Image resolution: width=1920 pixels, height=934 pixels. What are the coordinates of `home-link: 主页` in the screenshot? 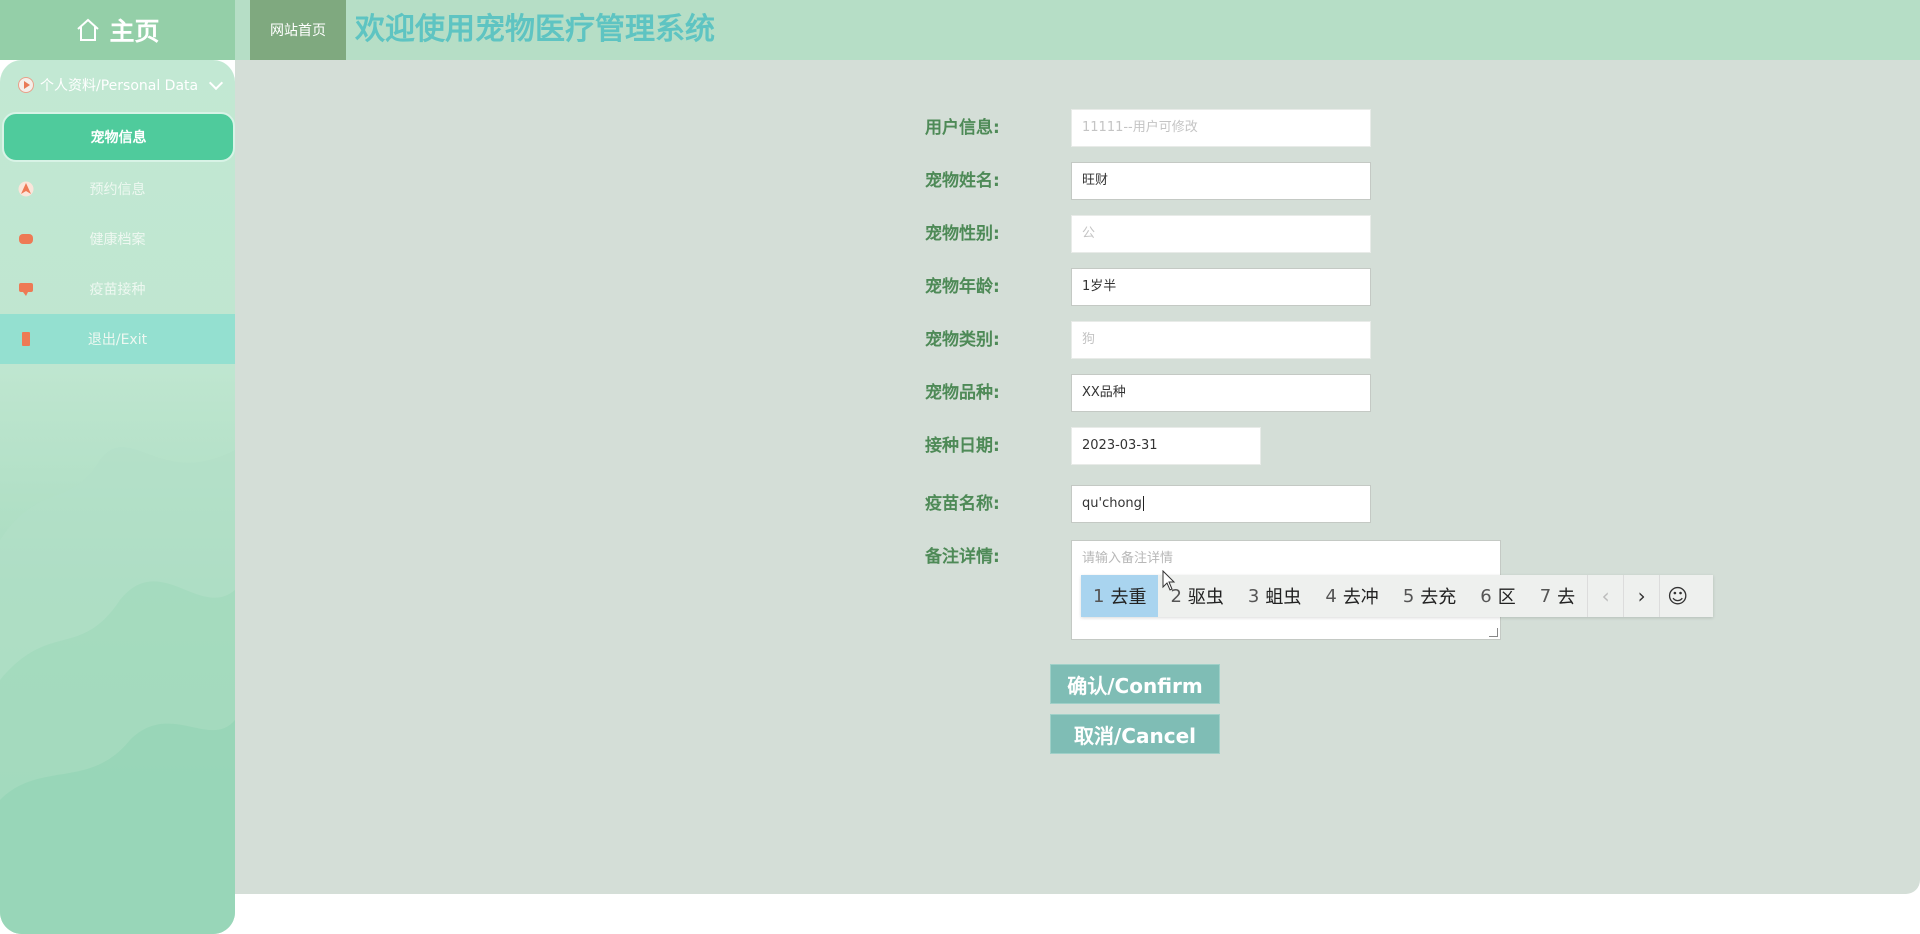 It's located at (117, 30).